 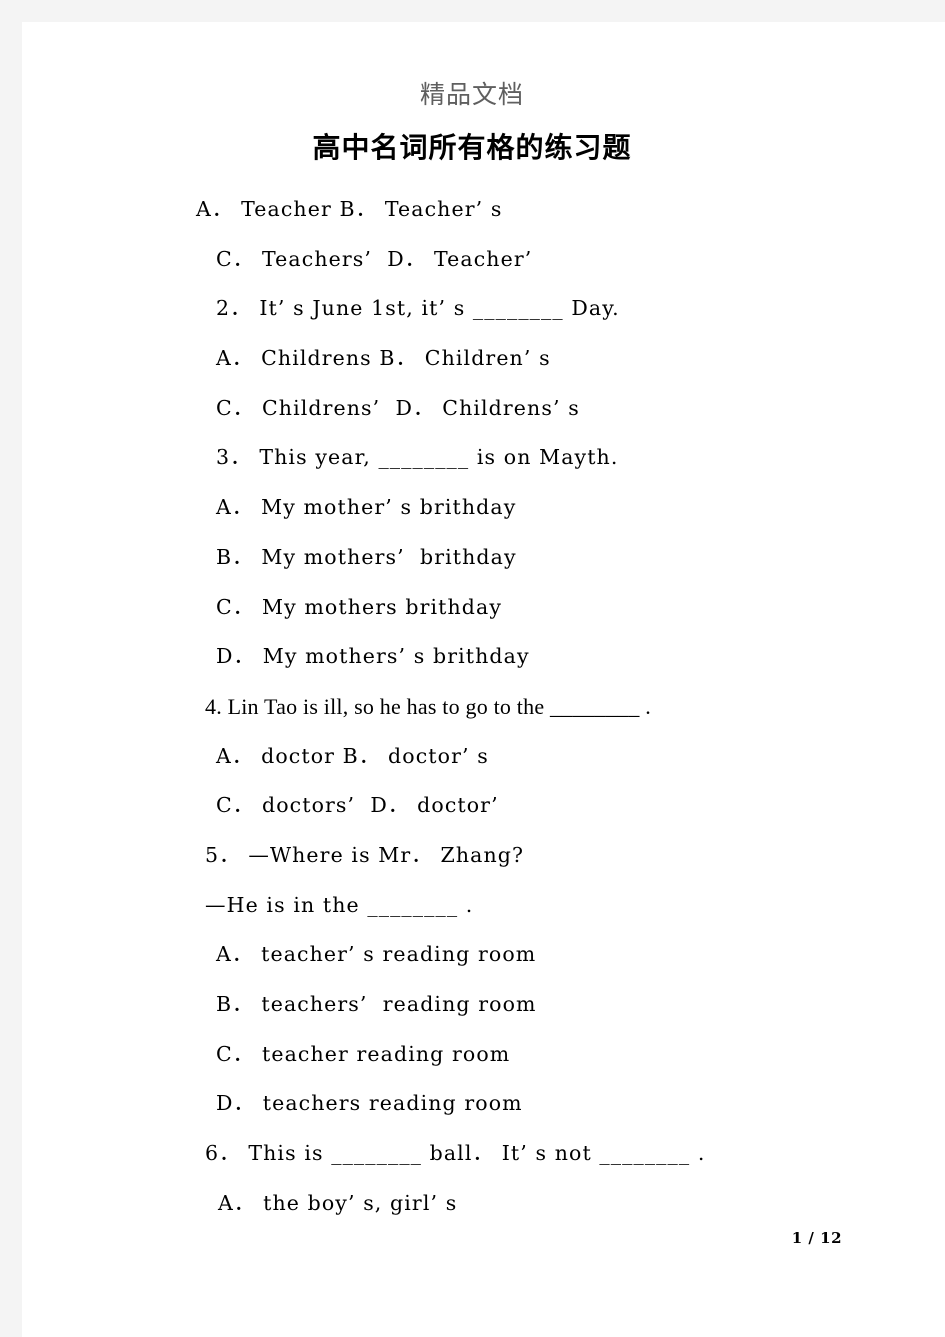 I want to click on body-line: D． My mothers’ s brithday, so click(x=373, y=656).